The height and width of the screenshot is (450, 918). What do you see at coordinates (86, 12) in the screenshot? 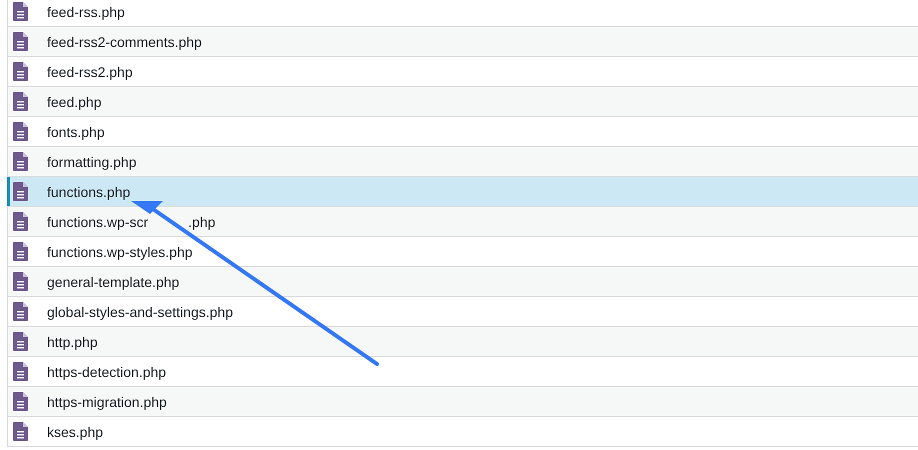
I see `file-name: feed-rss.php` at bounding box center [86, 12].